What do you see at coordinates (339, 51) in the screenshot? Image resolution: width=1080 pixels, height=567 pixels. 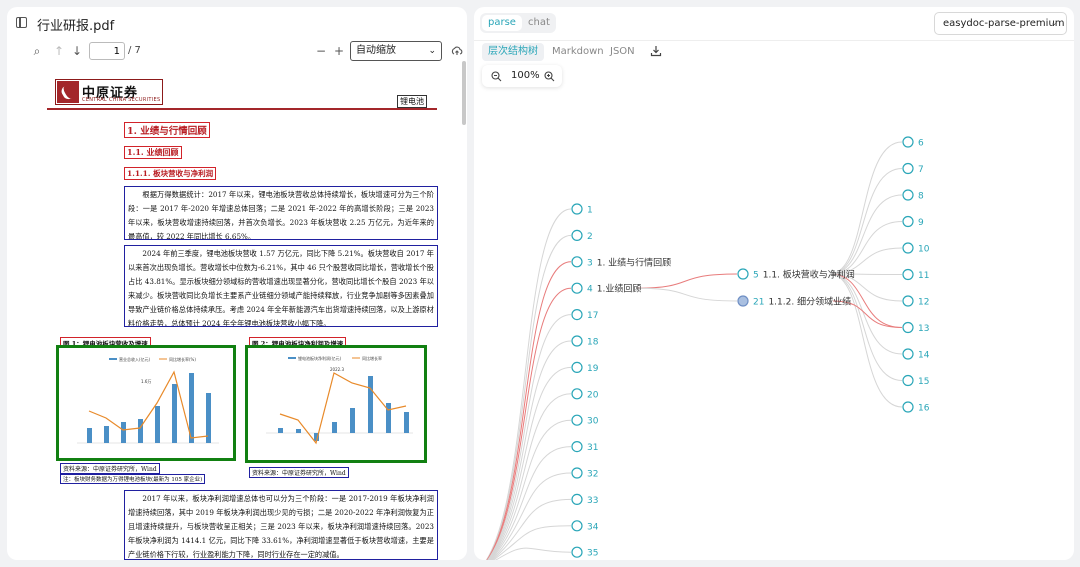 I see `zoom-in-icon: +` at bounding box center [339, 51].